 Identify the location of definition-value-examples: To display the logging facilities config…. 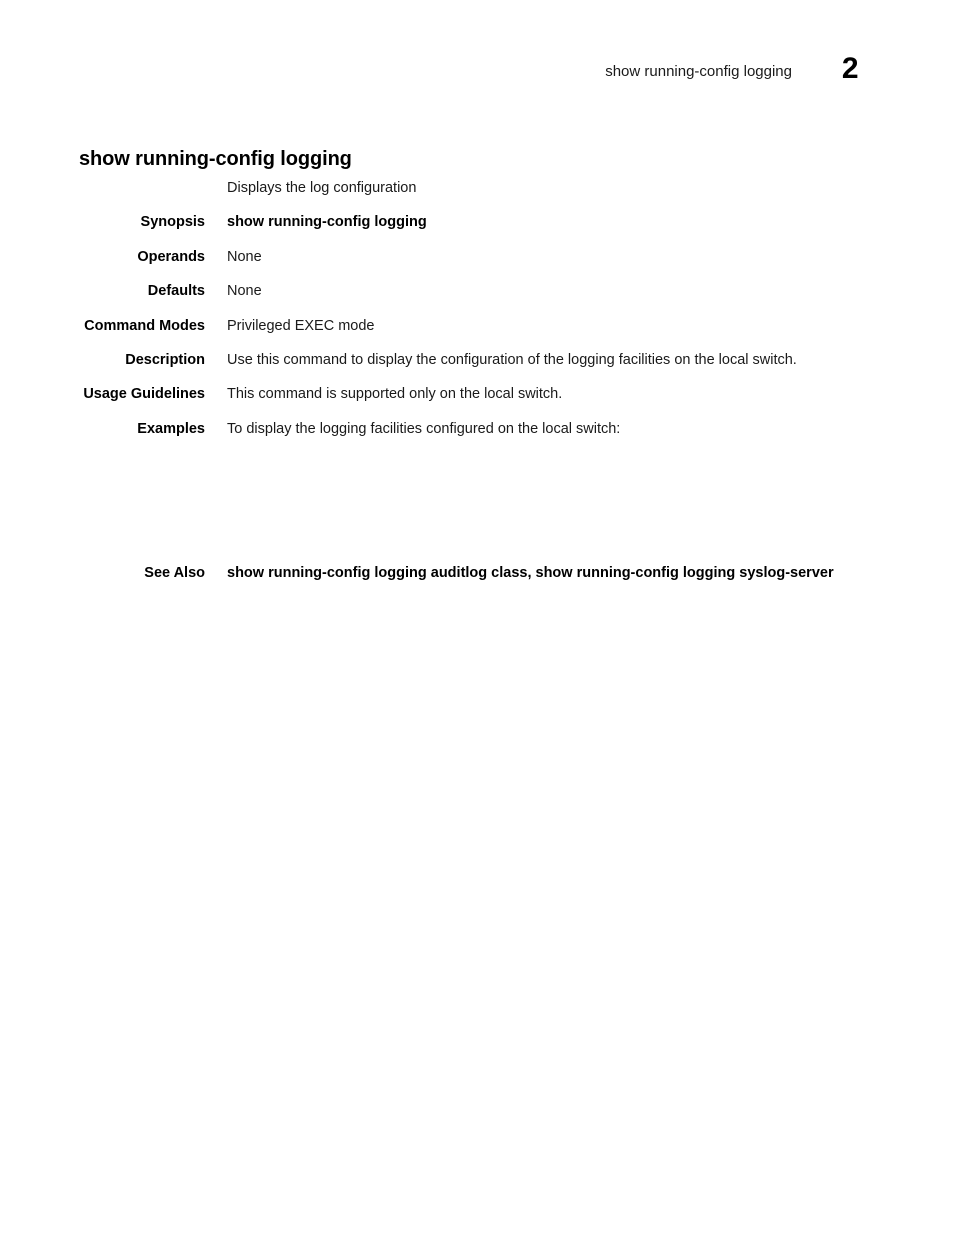
(424, 428).